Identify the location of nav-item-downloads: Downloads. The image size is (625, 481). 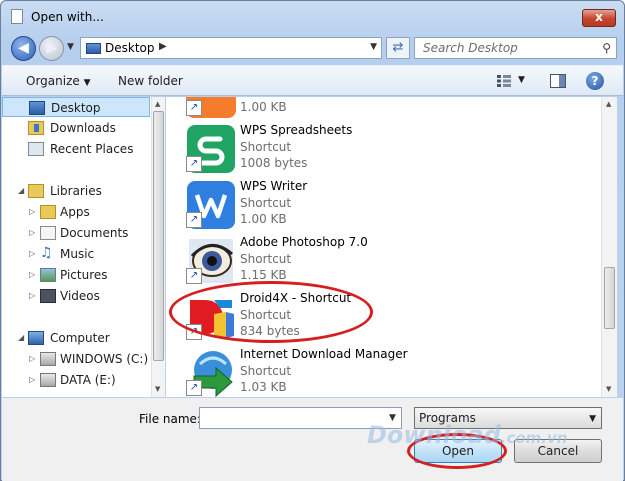
(76, 128).